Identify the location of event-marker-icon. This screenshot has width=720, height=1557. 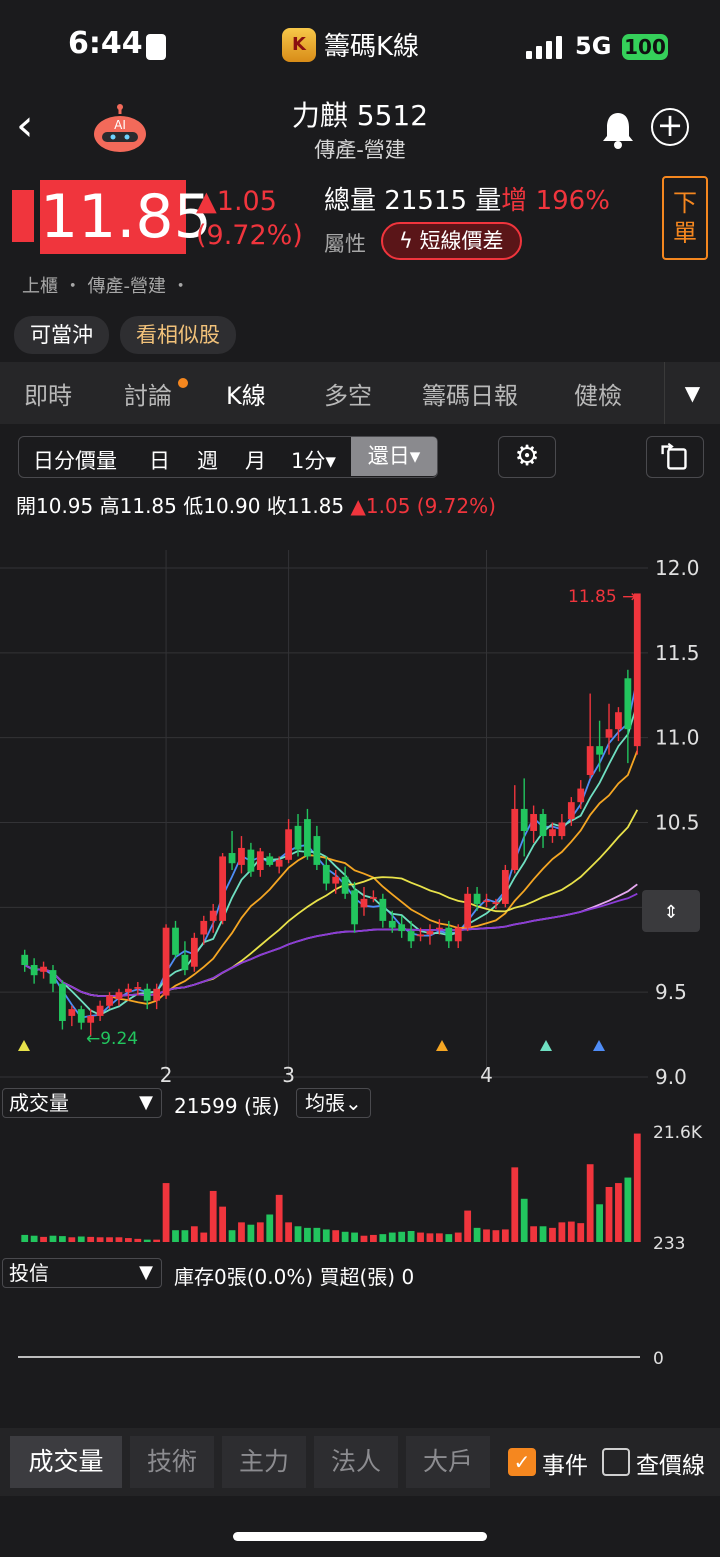
(24, 1045).